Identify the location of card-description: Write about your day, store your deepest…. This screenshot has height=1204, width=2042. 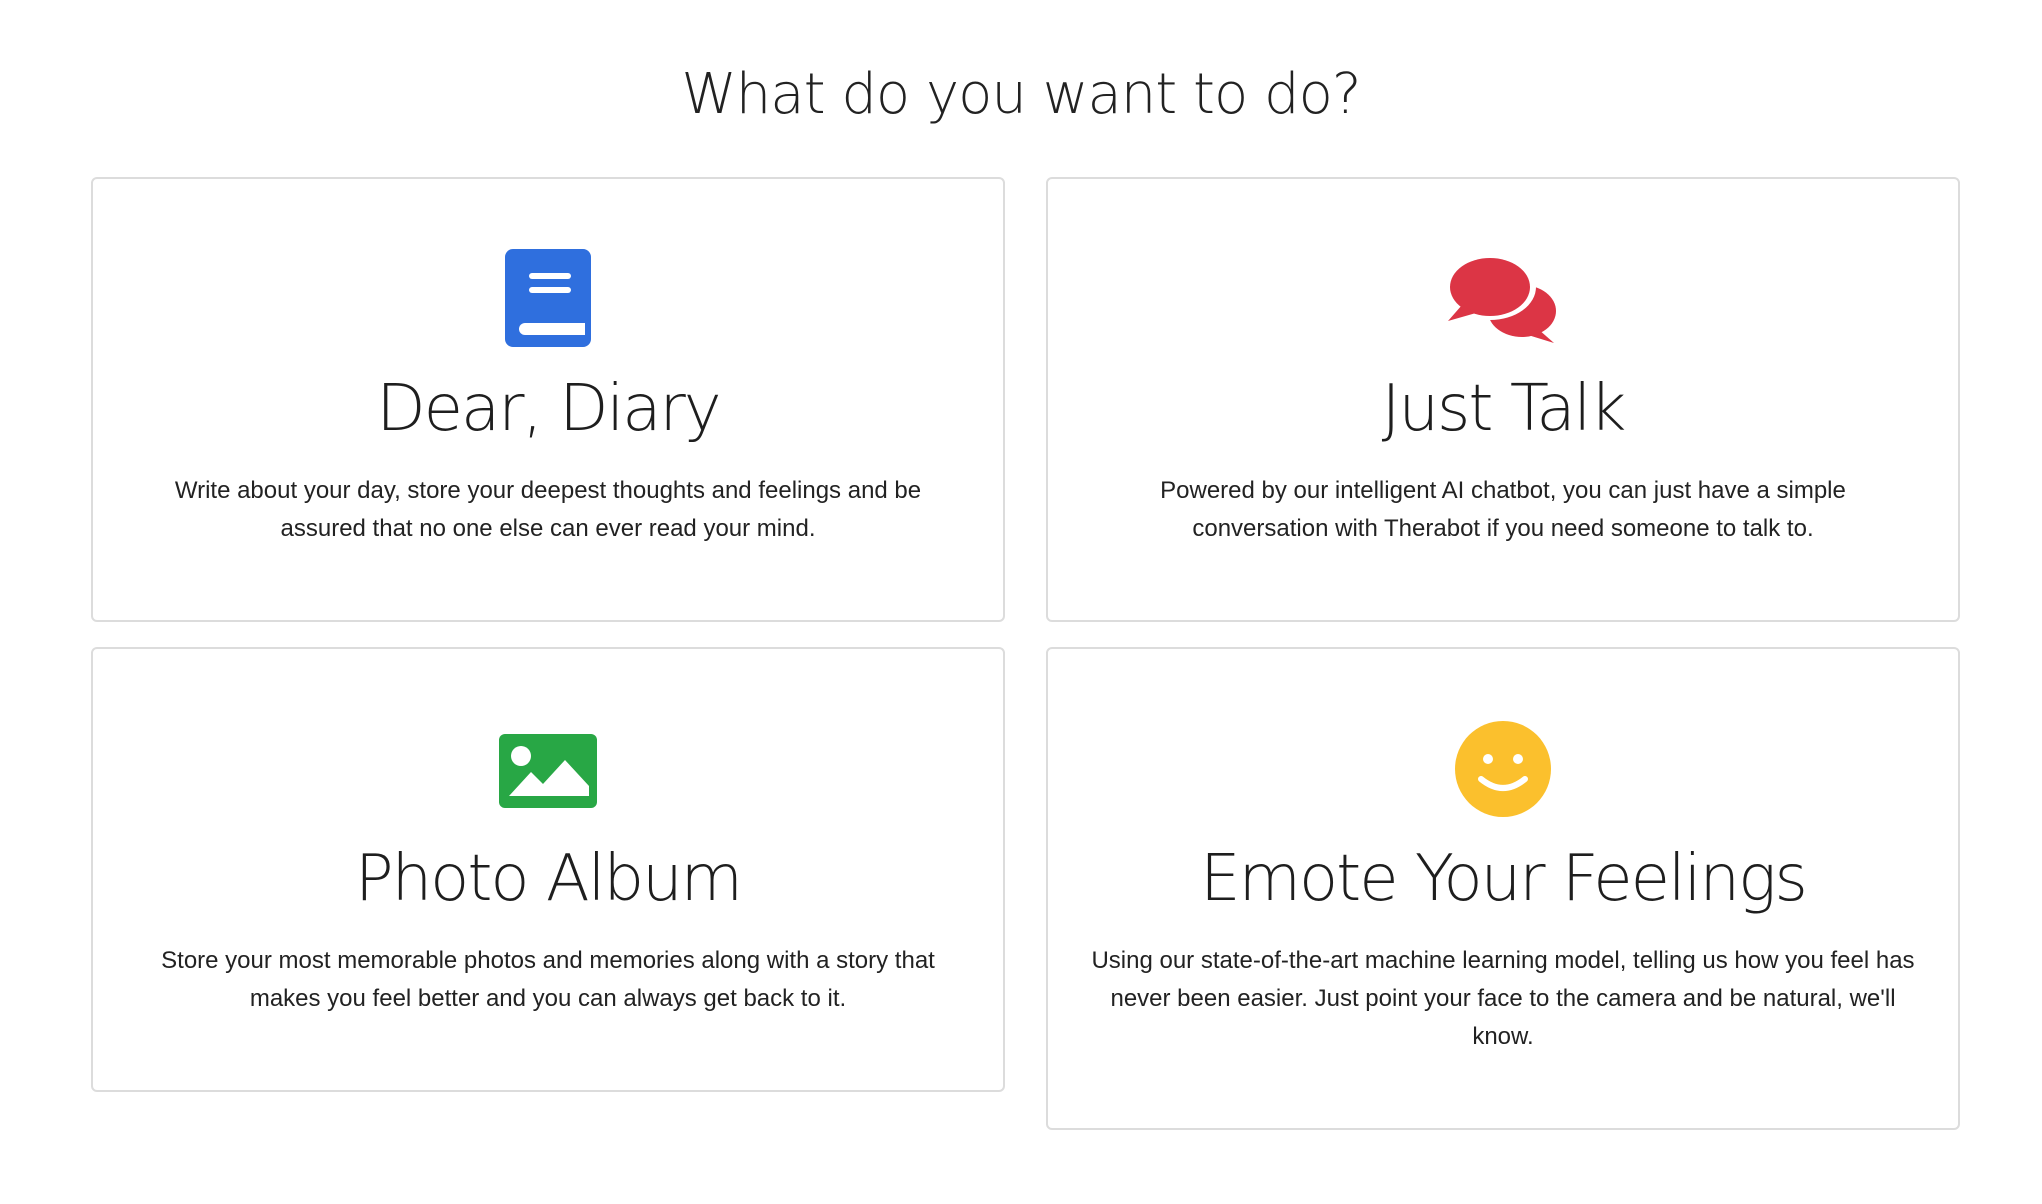
(548, 509).